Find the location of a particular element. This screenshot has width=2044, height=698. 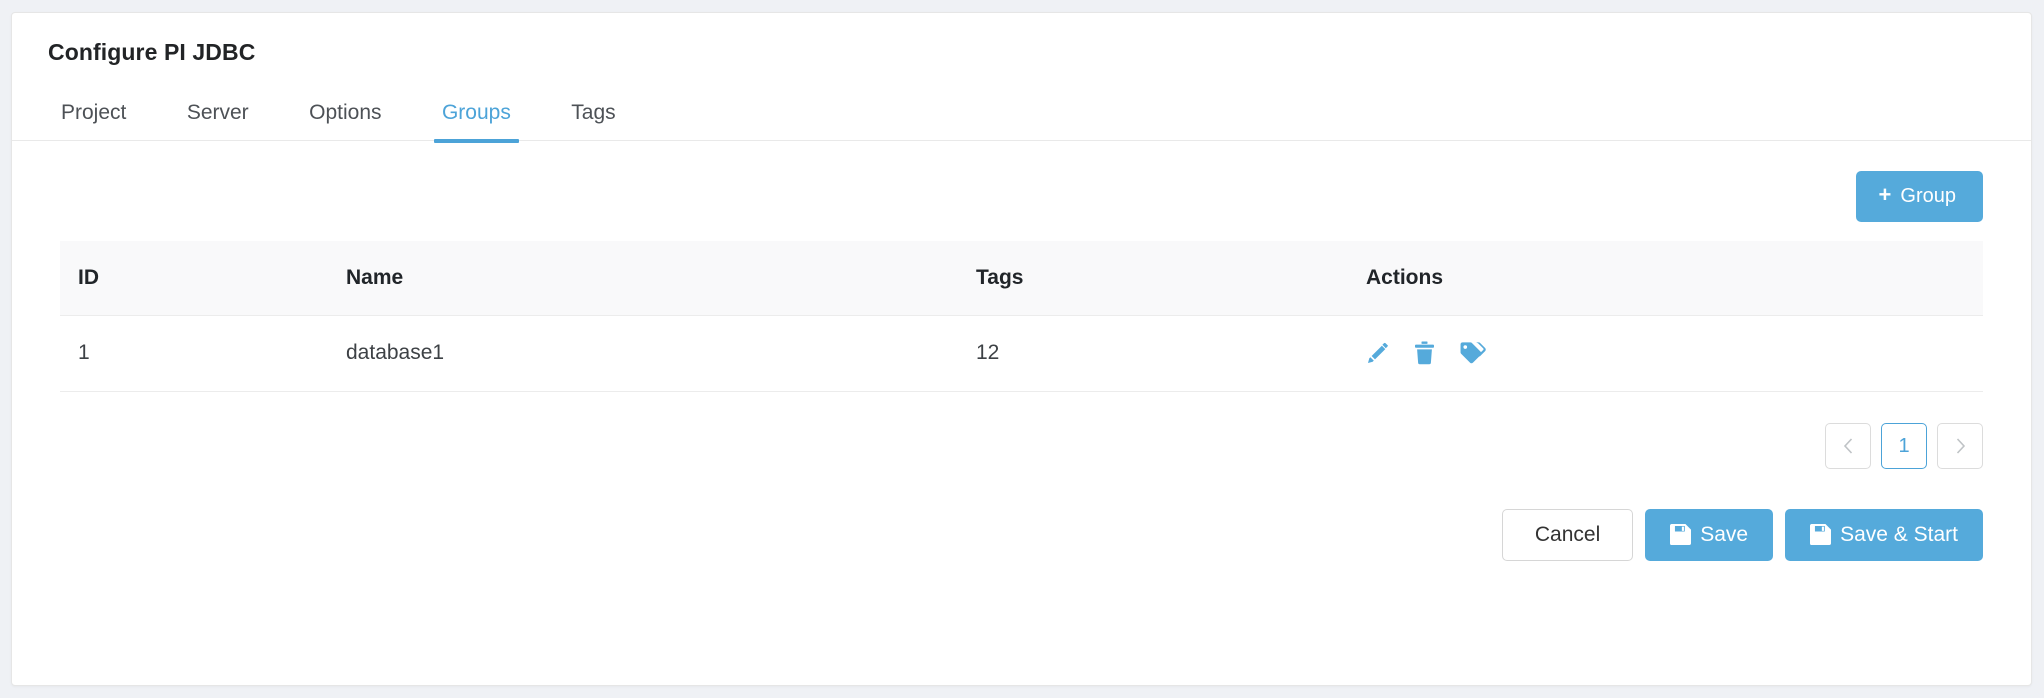

tab-server: Server is located at coordinates (218, 116).